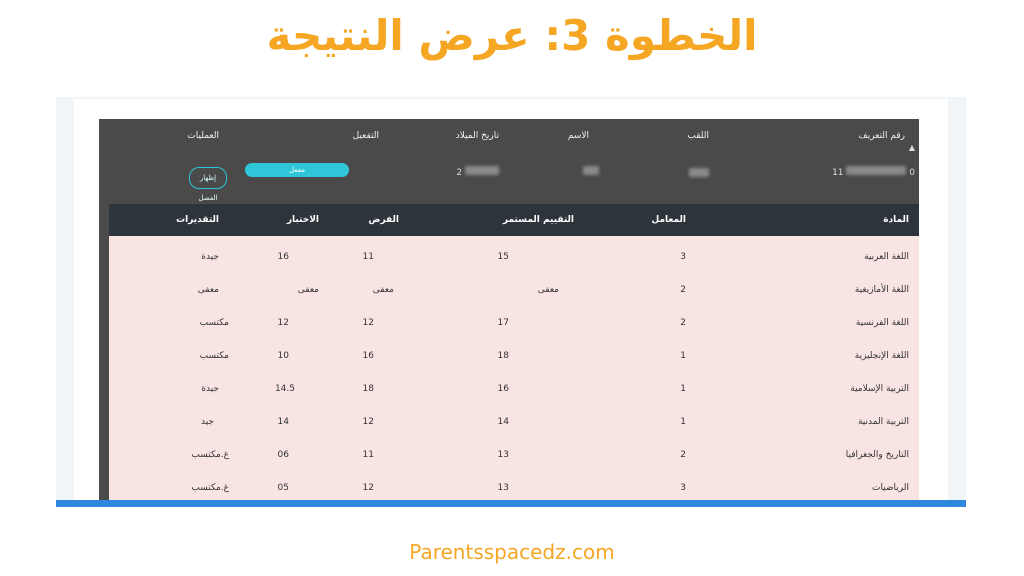 This screenshot has height=576, width=1024. I want to click on page-headline: الخطوة 3: عرض النتيجة, so click(512, 35).